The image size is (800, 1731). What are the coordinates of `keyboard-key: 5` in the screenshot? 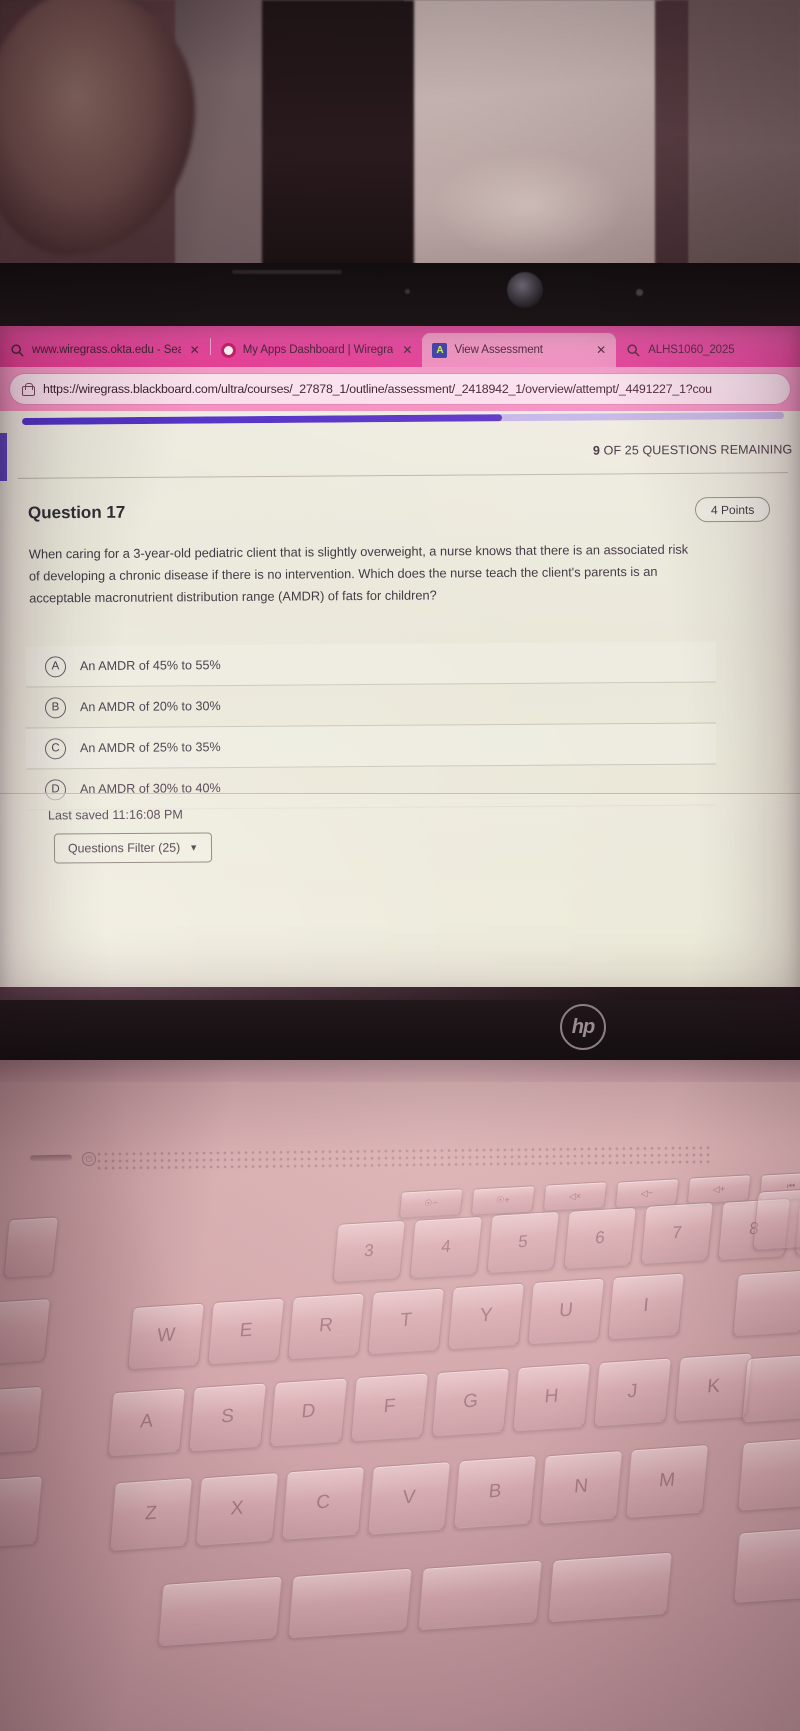 It's located at (523, 1242).